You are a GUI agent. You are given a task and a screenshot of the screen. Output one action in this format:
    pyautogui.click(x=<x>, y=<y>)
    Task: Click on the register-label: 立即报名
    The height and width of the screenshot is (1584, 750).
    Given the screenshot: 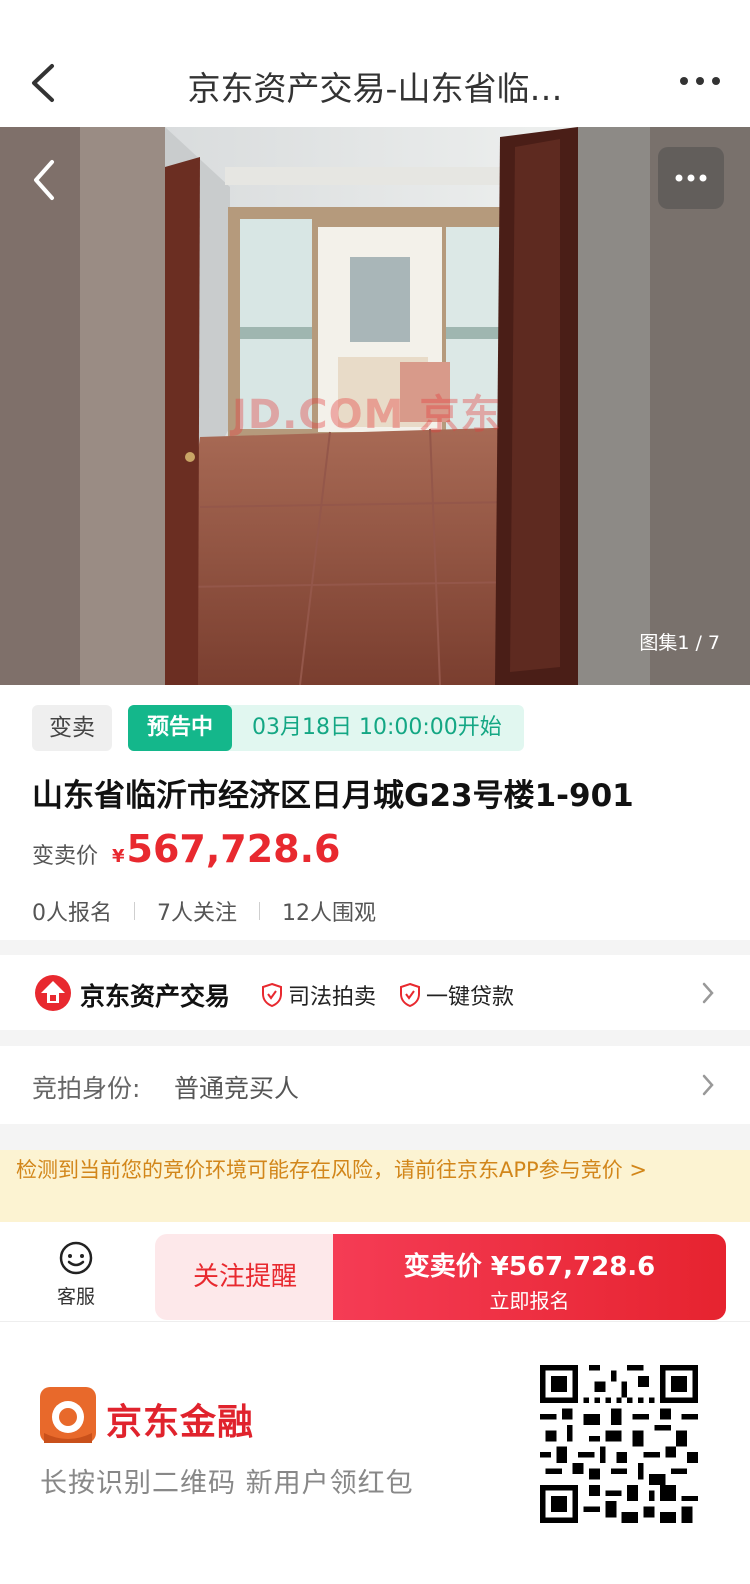 What is the action you would take?
    pyautogui.click(x=529, y=1301)
    